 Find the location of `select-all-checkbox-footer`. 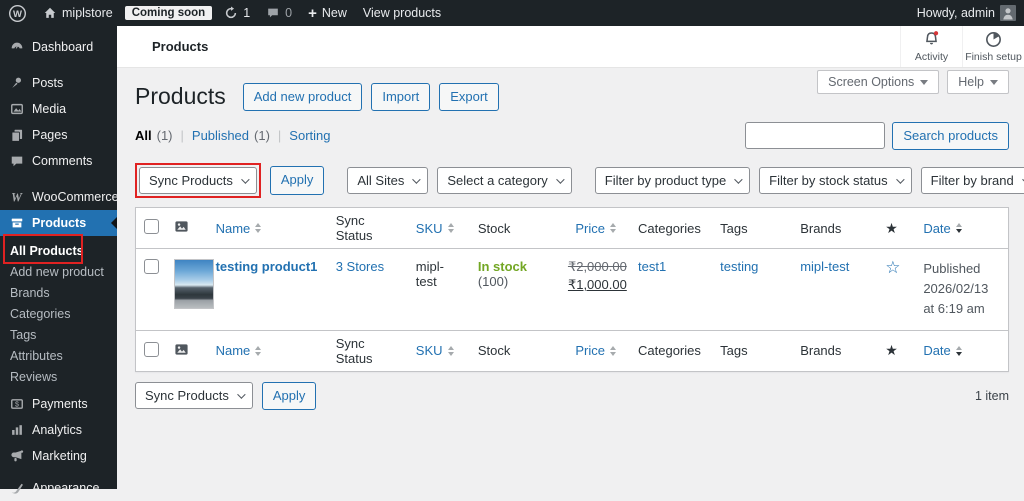

select-all-checkbox-footer is located at coordinates (151, 349).